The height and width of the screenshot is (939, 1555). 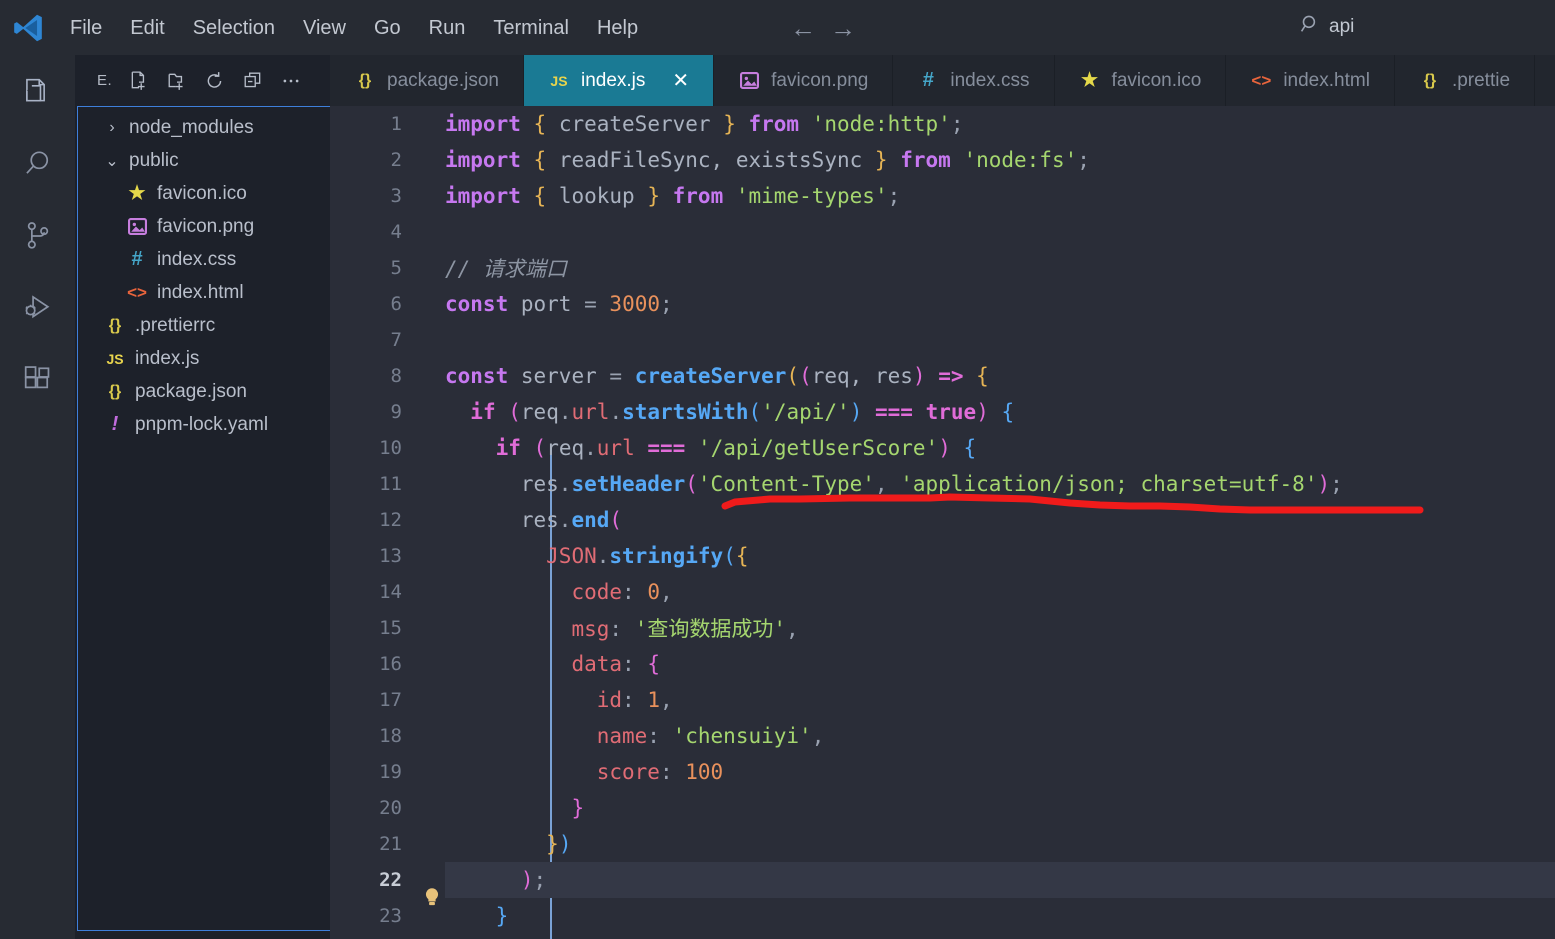 I want to click on menu-item-run: Run, so click(x=447, y=28).